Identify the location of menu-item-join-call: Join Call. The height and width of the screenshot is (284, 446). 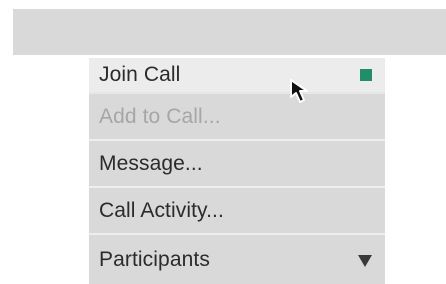
(237, 76).